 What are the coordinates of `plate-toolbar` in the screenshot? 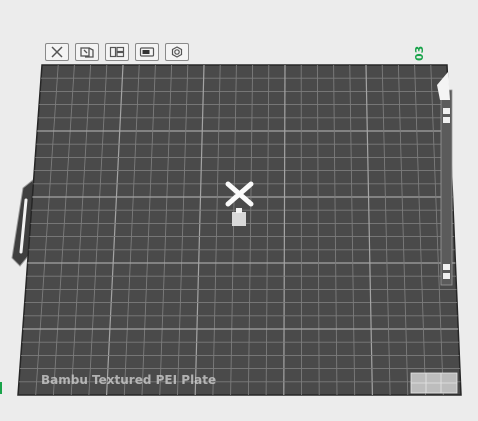 It's located at (117, 52).